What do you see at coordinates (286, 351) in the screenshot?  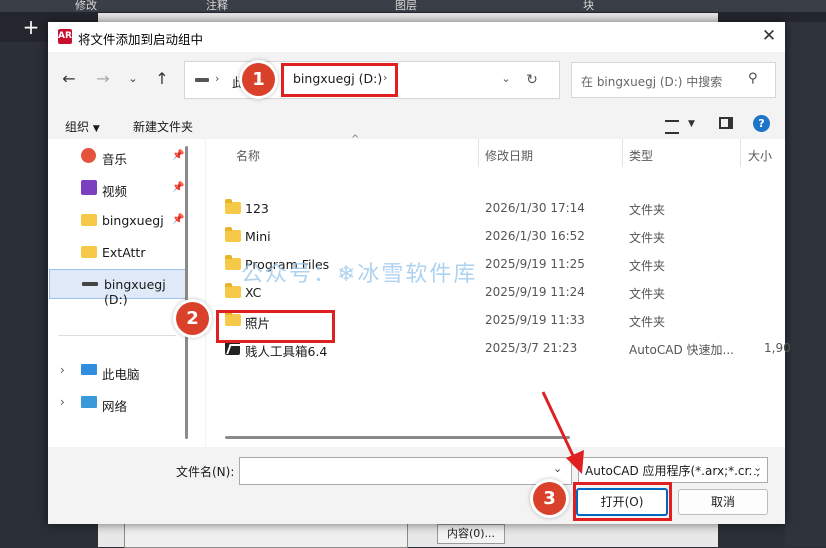 I see `file-name: 贱人工具箱6.4` at bounding box center [286, 351].